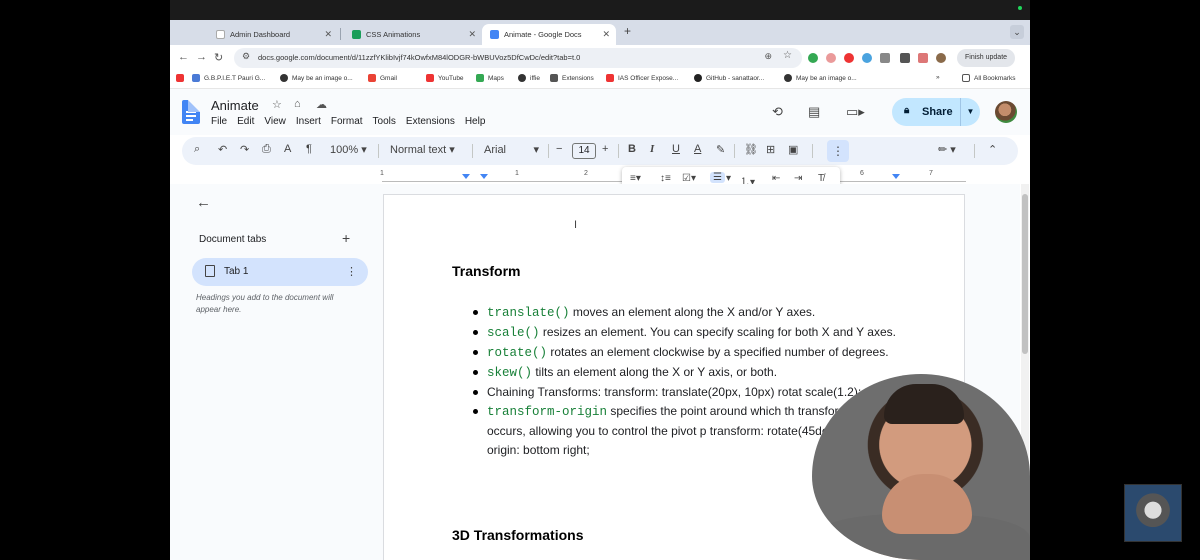 The width and height of the screenshot is (1200, 560). What do you see at coordinates (584, 151) in the screenshot?
I see `font-size-input: 14` at bounding box center [584, 151].